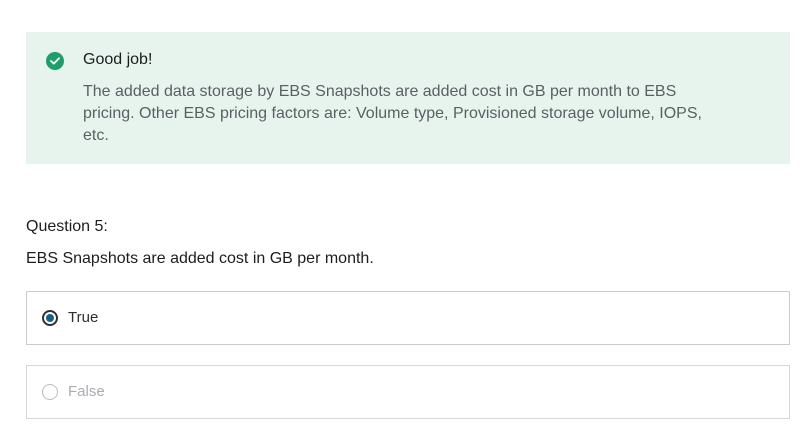 Image resolution: width=810 pixels, height=445 pixels. What do you see at coordinates (83, 317) in the screenshot?
I see `answer-option-label: True` at bounding box center [83, 317].